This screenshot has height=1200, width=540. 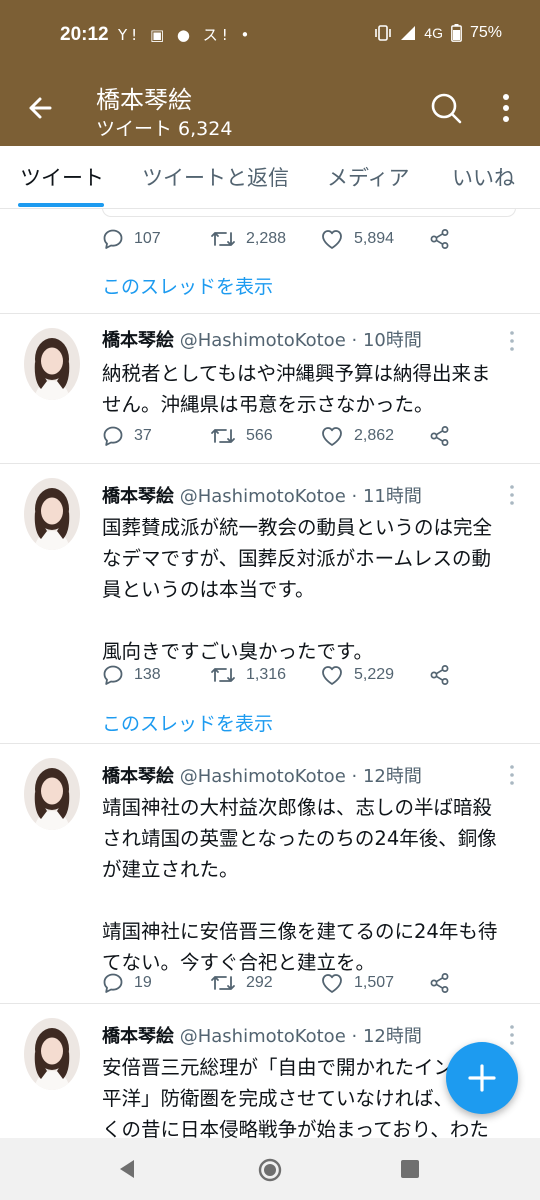 I want to click on reply-button: 37, so click(x=127, y=436).